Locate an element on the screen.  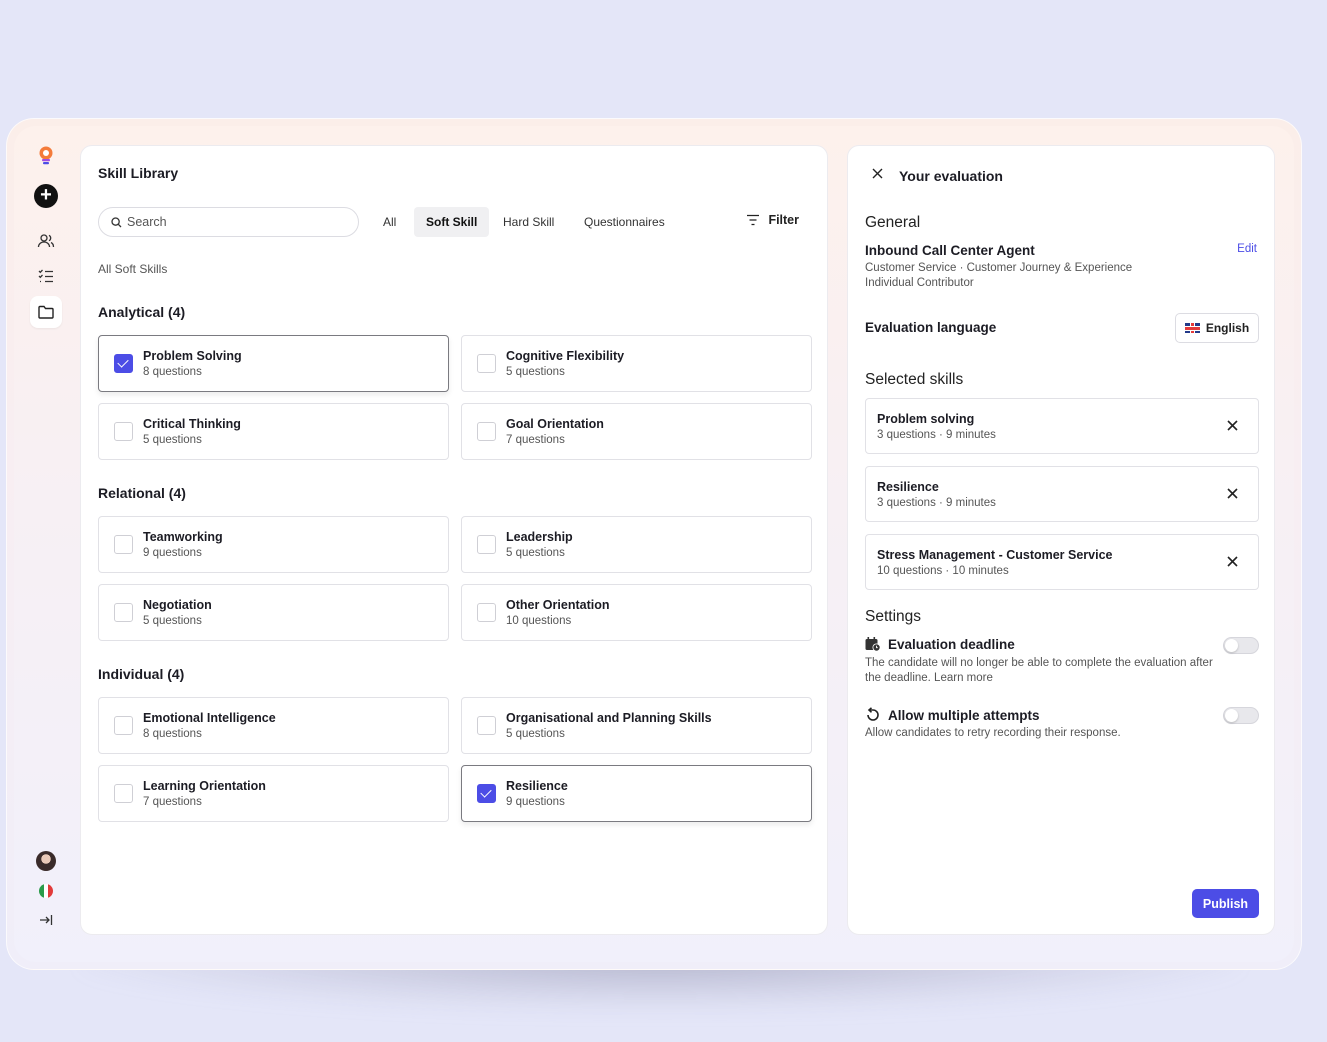
folder-icon is located at coordinates (46, 312).